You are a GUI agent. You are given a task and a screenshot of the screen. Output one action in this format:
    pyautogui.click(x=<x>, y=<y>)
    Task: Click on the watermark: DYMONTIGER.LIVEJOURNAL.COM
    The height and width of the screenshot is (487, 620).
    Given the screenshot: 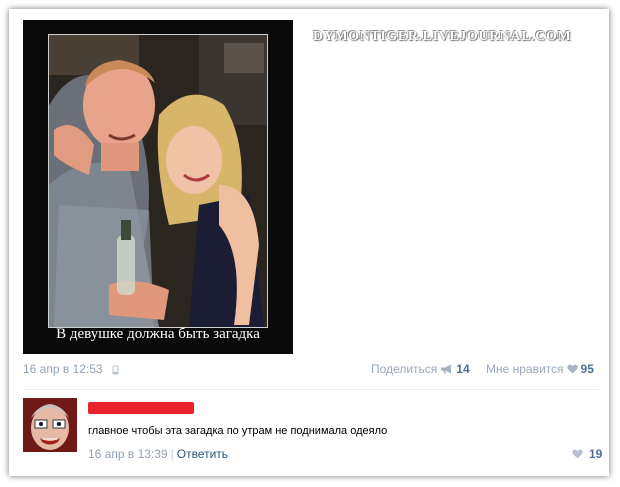 What is the action you would take?
    pyautogui.click(x=442, y=36)
    